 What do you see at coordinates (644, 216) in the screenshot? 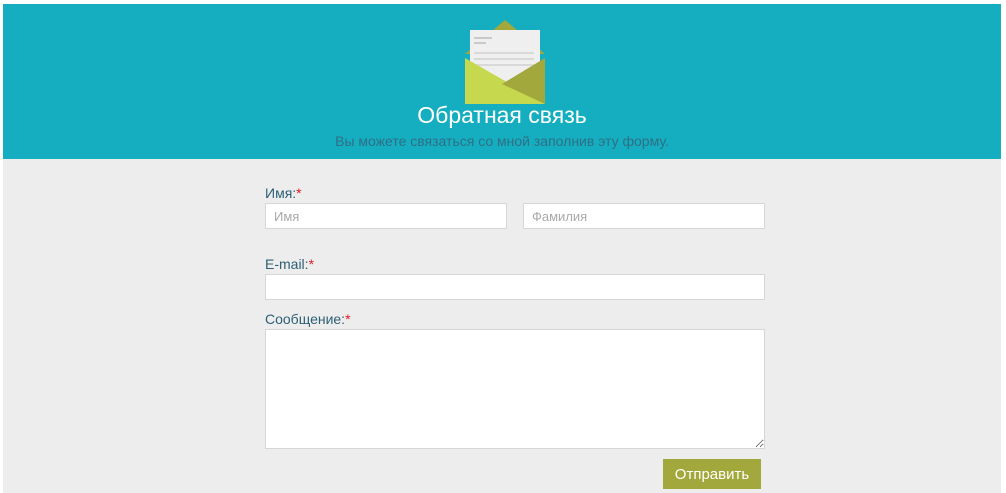
I see `last-name-input` at bounding box center [644, 216].